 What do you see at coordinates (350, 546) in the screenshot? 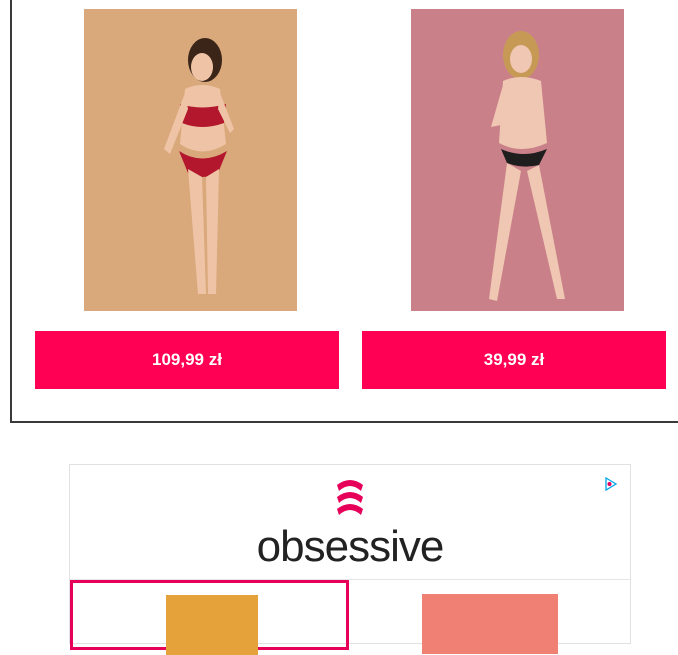
I see `brand-name: obsessive` at bounding box center [350, 546].